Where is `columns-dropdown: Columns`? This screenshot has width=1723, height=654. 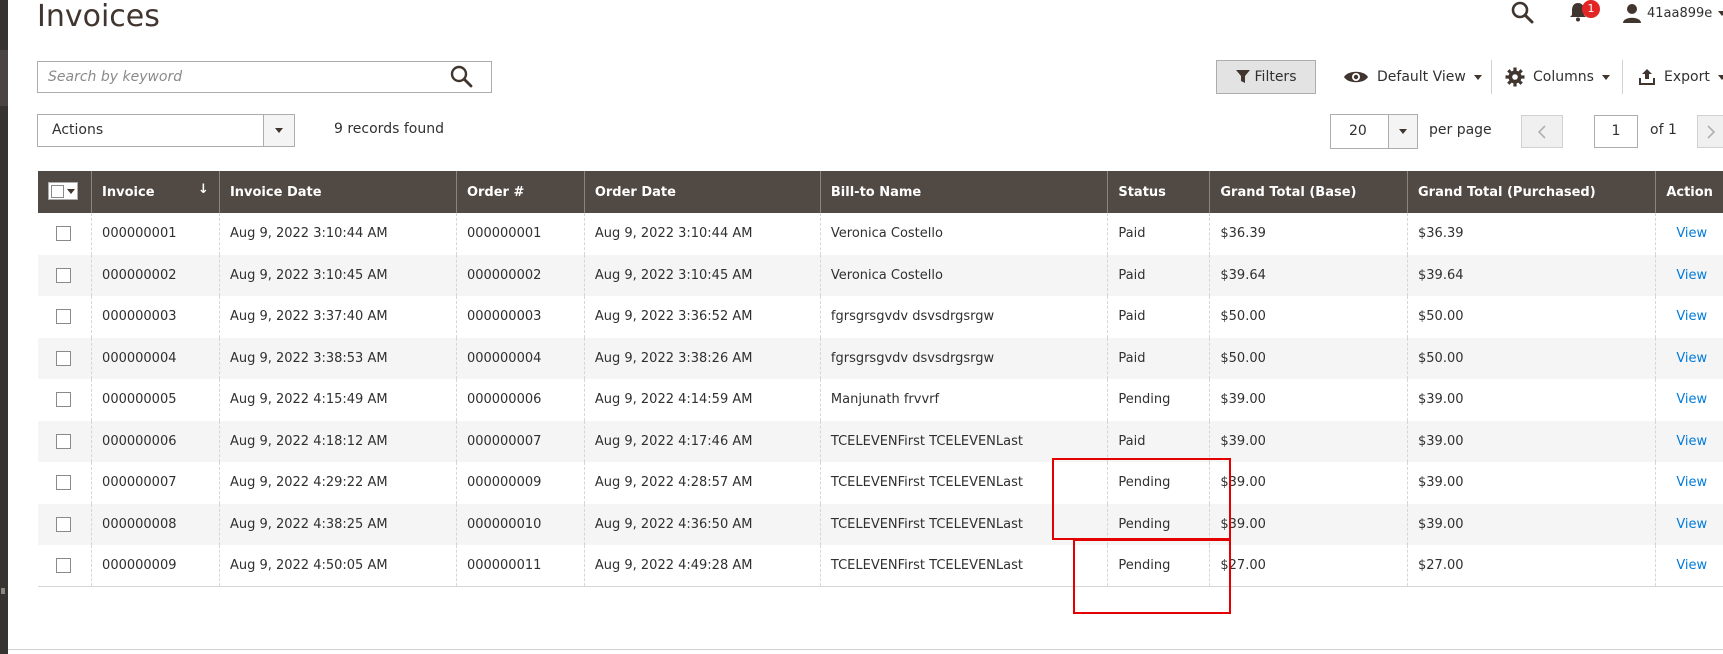 columns-dropdown: Columns is located at coordinates (1557, 77).